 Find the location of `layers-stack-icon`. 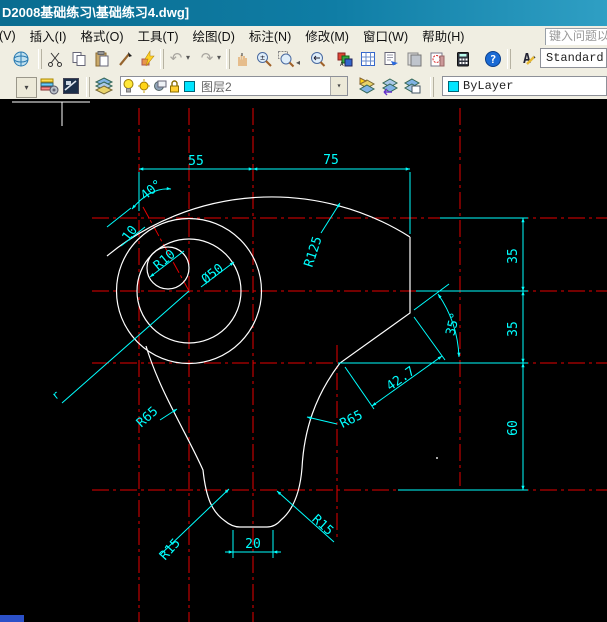

layers-stack-icon is located at coordinates (104, 86).